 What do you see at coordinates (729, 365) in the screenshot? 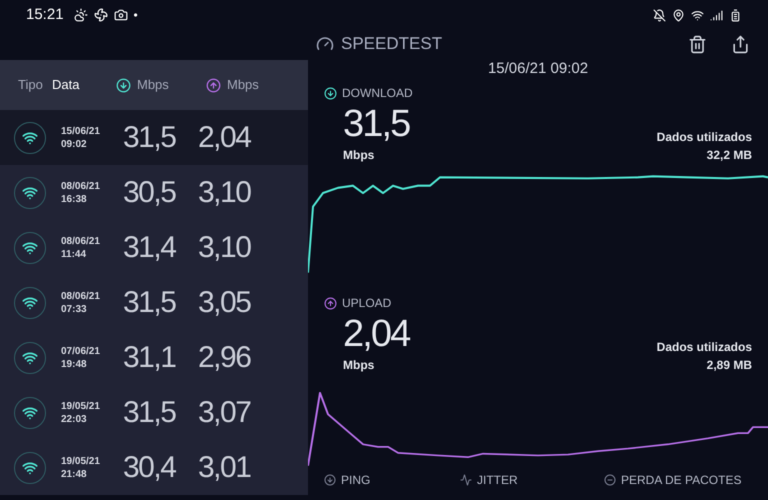
I see `data-used-value: 2,89 MB` at bounding box center [729, 365].